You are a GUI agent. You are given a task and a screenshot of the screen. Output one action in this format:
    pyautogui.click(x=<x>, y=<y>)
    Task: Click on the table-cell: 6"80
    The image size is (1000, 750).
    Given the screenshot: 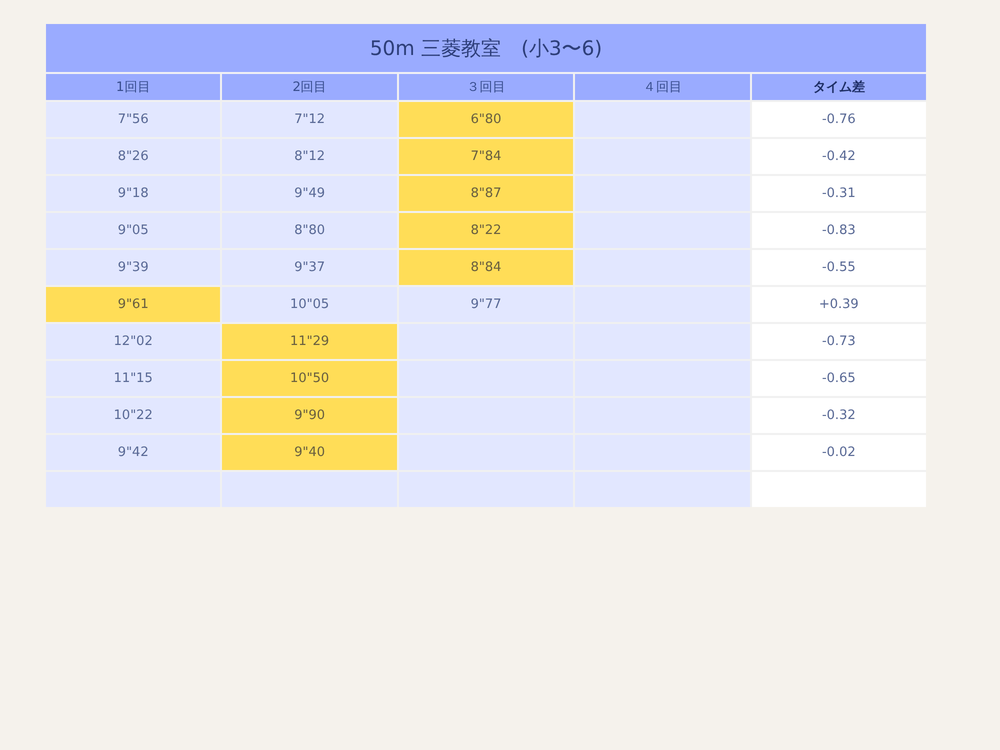 What is the action you would take?
    pyautogui.click(x=486, y=119)
    